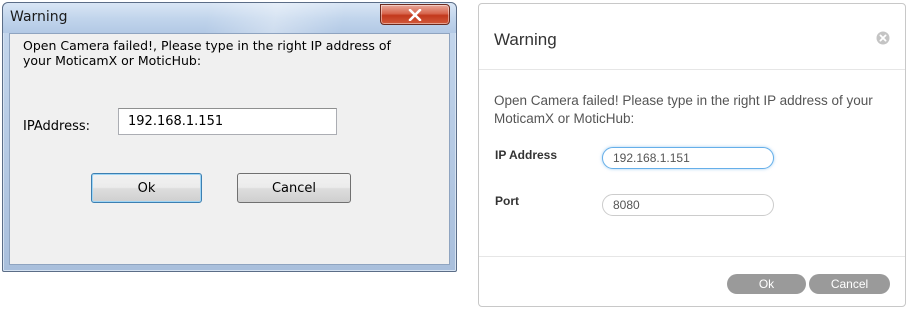 Image resolution: width=911 pixels, height=309 pixels. I want to click on modern-ip-label: IP Address, so click(526, 155).